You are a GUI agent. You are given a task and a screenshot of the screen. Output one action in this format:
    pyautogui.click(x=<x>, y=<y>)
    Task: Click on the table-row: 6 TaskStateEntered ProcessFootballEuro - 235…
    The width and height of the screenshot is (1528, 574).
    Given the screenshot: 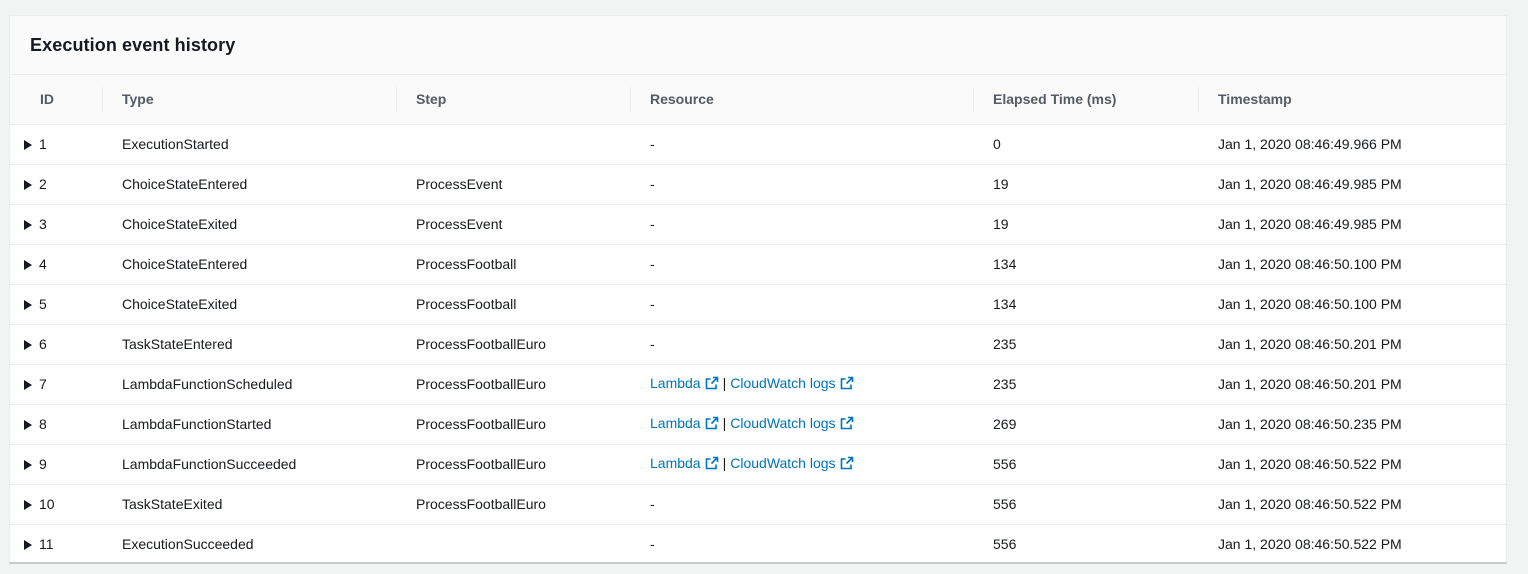 What is the action you would take?
    pyautogui.click(x=758, y=344)
    